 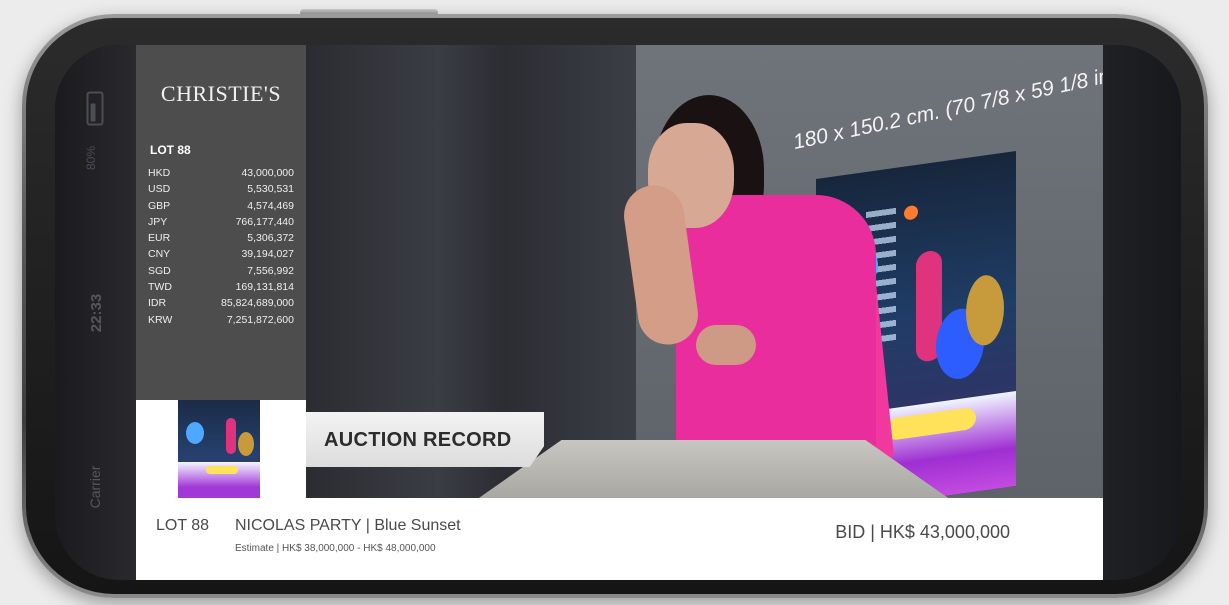 What do you see at coordinates (159, 270) in the screenshot?
I see `currency-code: SGD` at bounding box center [159, 270].